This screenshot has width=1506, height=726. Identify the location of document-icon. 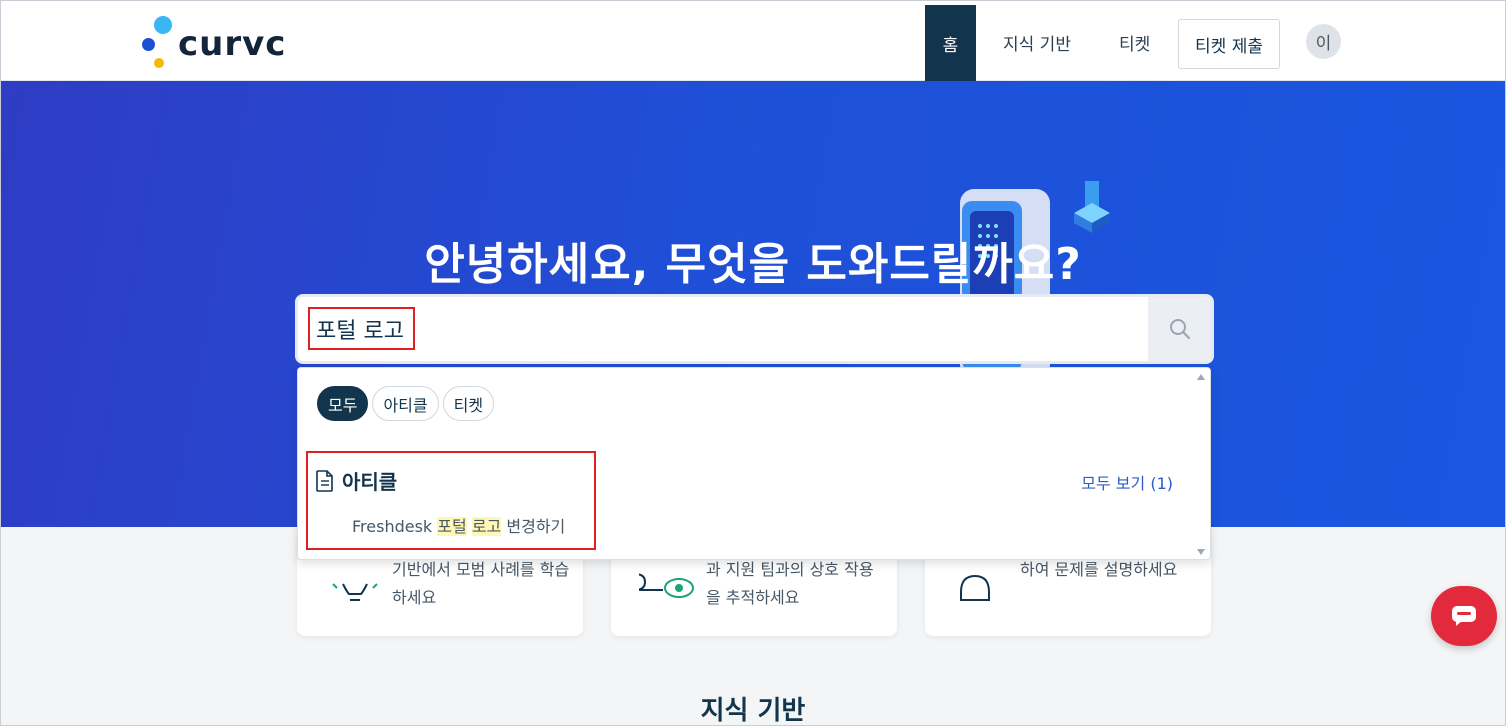
(324, 480).